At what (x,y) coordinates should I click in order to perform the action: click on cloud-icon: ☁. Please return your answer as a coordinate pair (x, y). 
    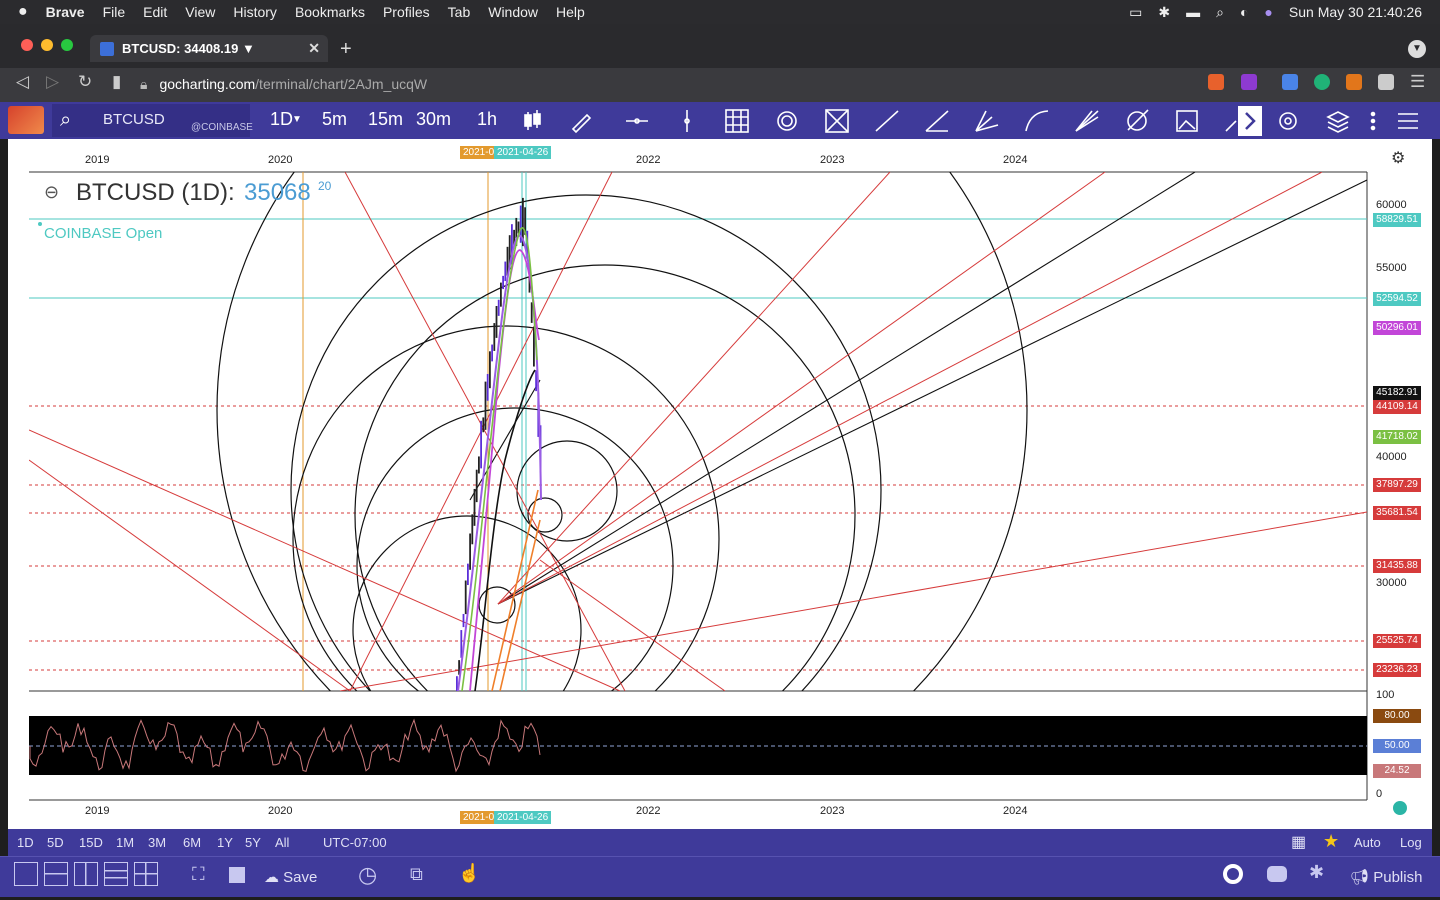
    Looking at the image, I should click on (271, 877).